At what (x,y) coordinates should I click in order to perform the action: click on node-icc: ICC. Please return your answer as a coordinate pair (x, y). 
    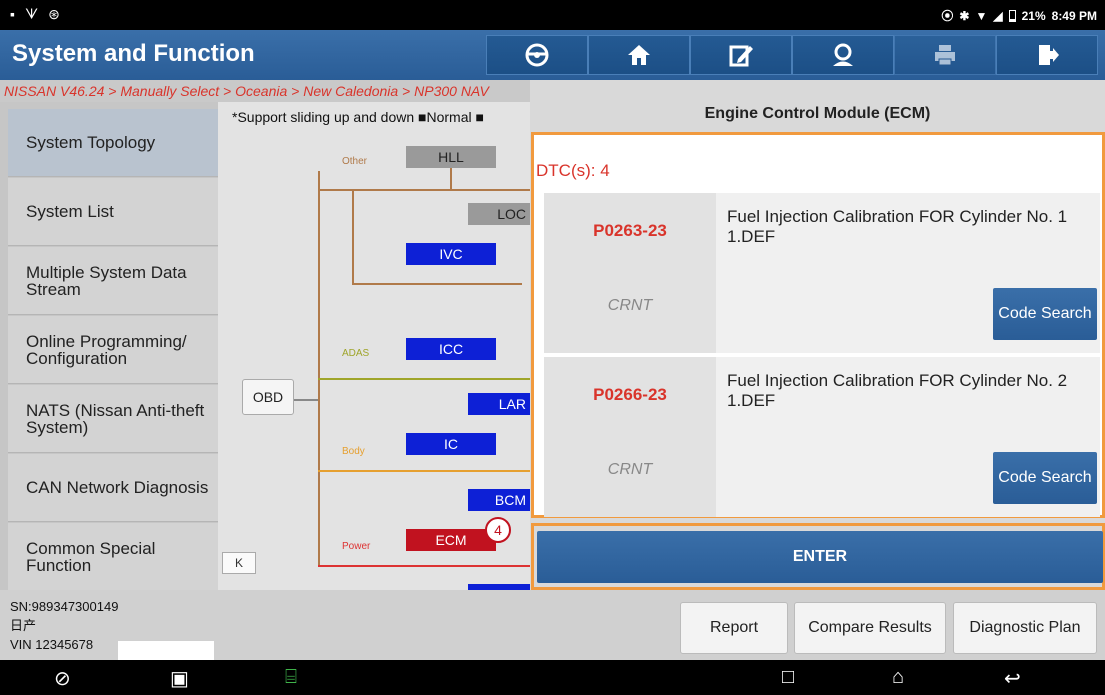
    Looking at the image, I should click on (451, 349).